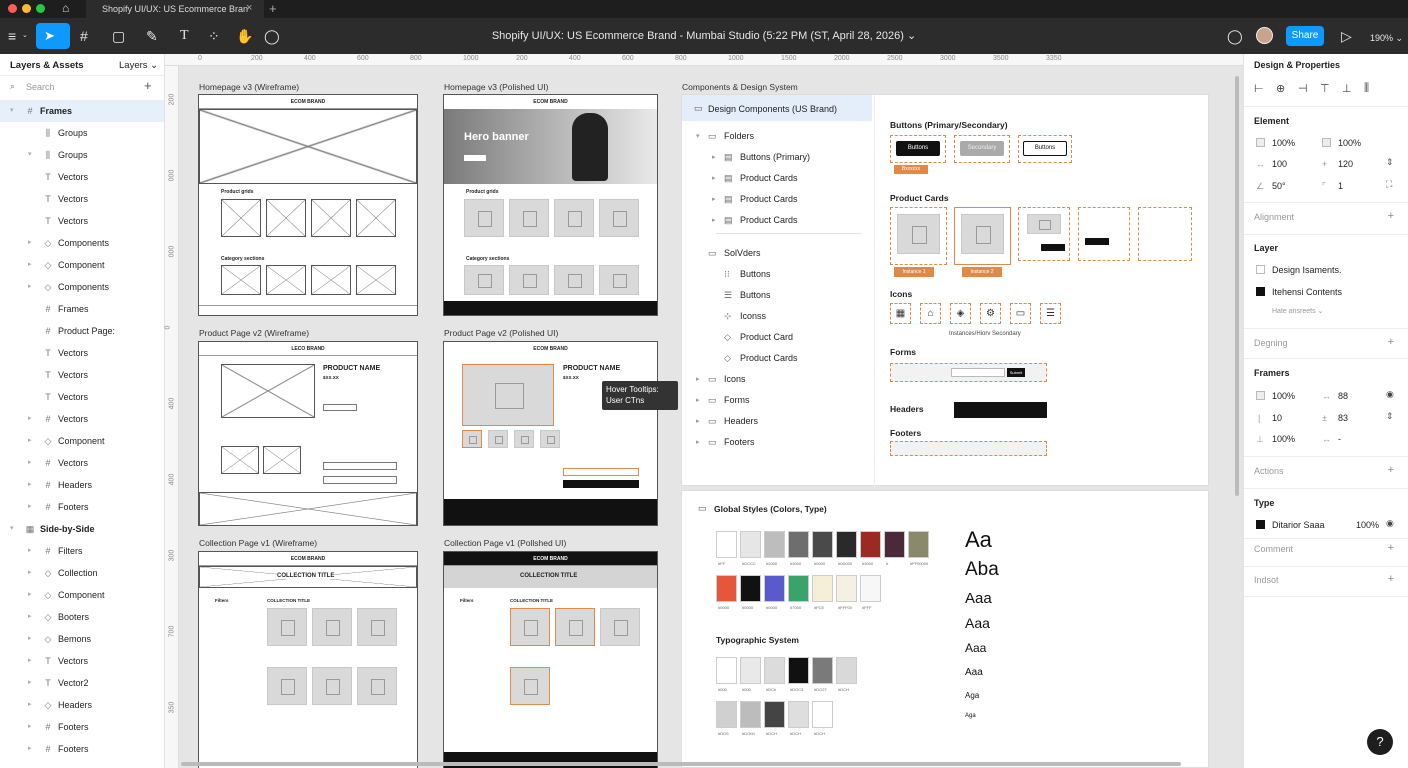  What do you see at coordinates (1340, 186) in the screenshot?
I see `radius-value: 1` at bounding box center [1340, 186].